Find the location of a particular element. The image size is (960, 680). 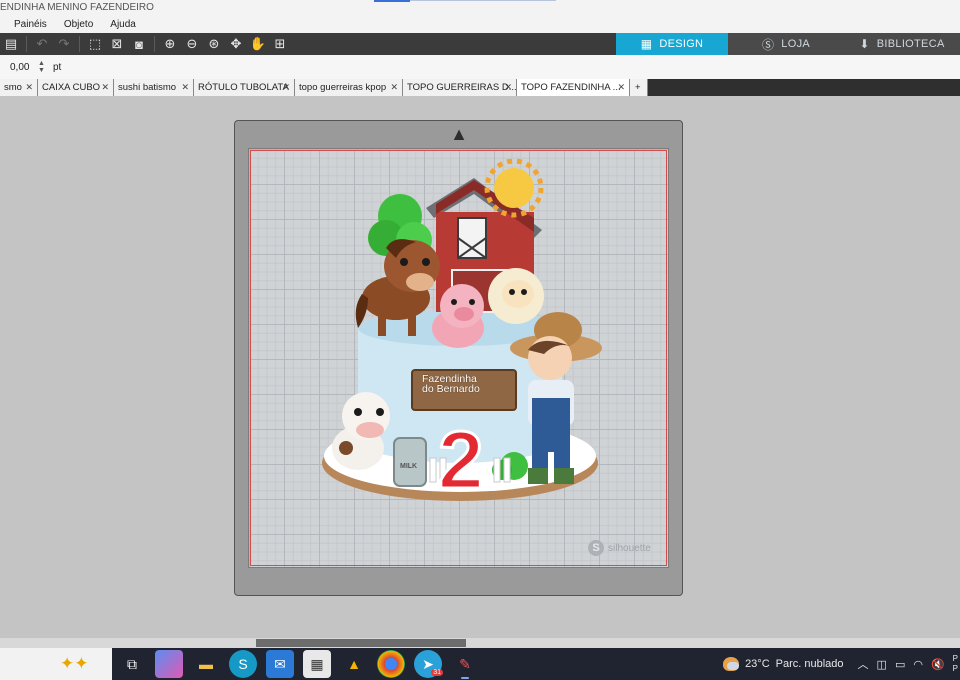

taskbar-apps: ⧉ ▬ S ✉ ▦ ▲ ➤ 31 ✎ is located at coordinates (303, 664).